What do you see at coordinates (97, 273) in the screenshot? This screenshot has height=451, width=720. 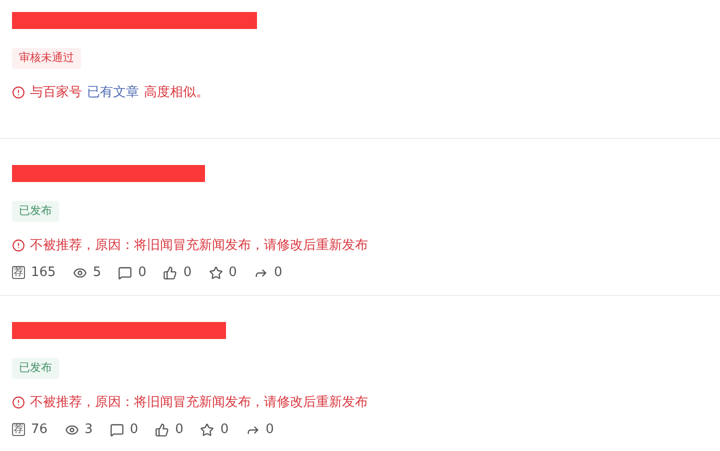 I see `stat-count: 5` at bounding box center [97, 273].